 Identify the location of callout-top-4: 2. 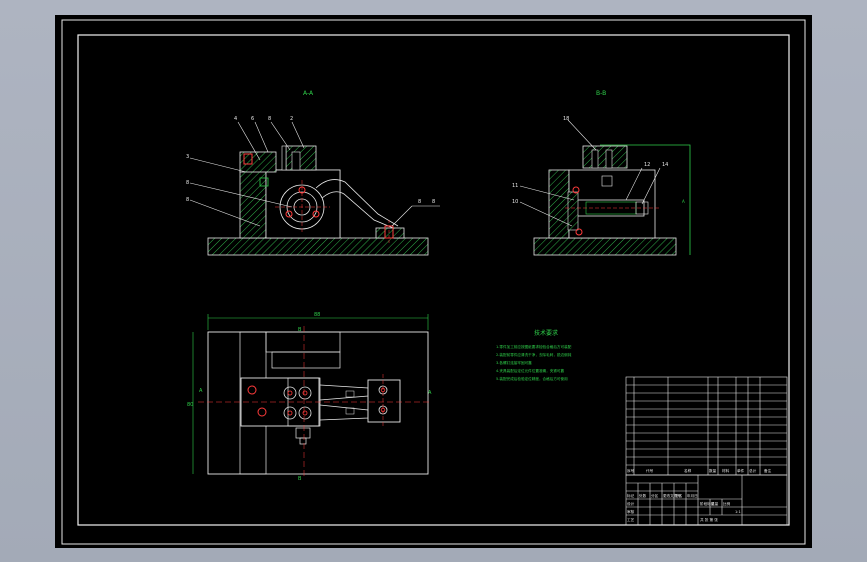
(291, 119).